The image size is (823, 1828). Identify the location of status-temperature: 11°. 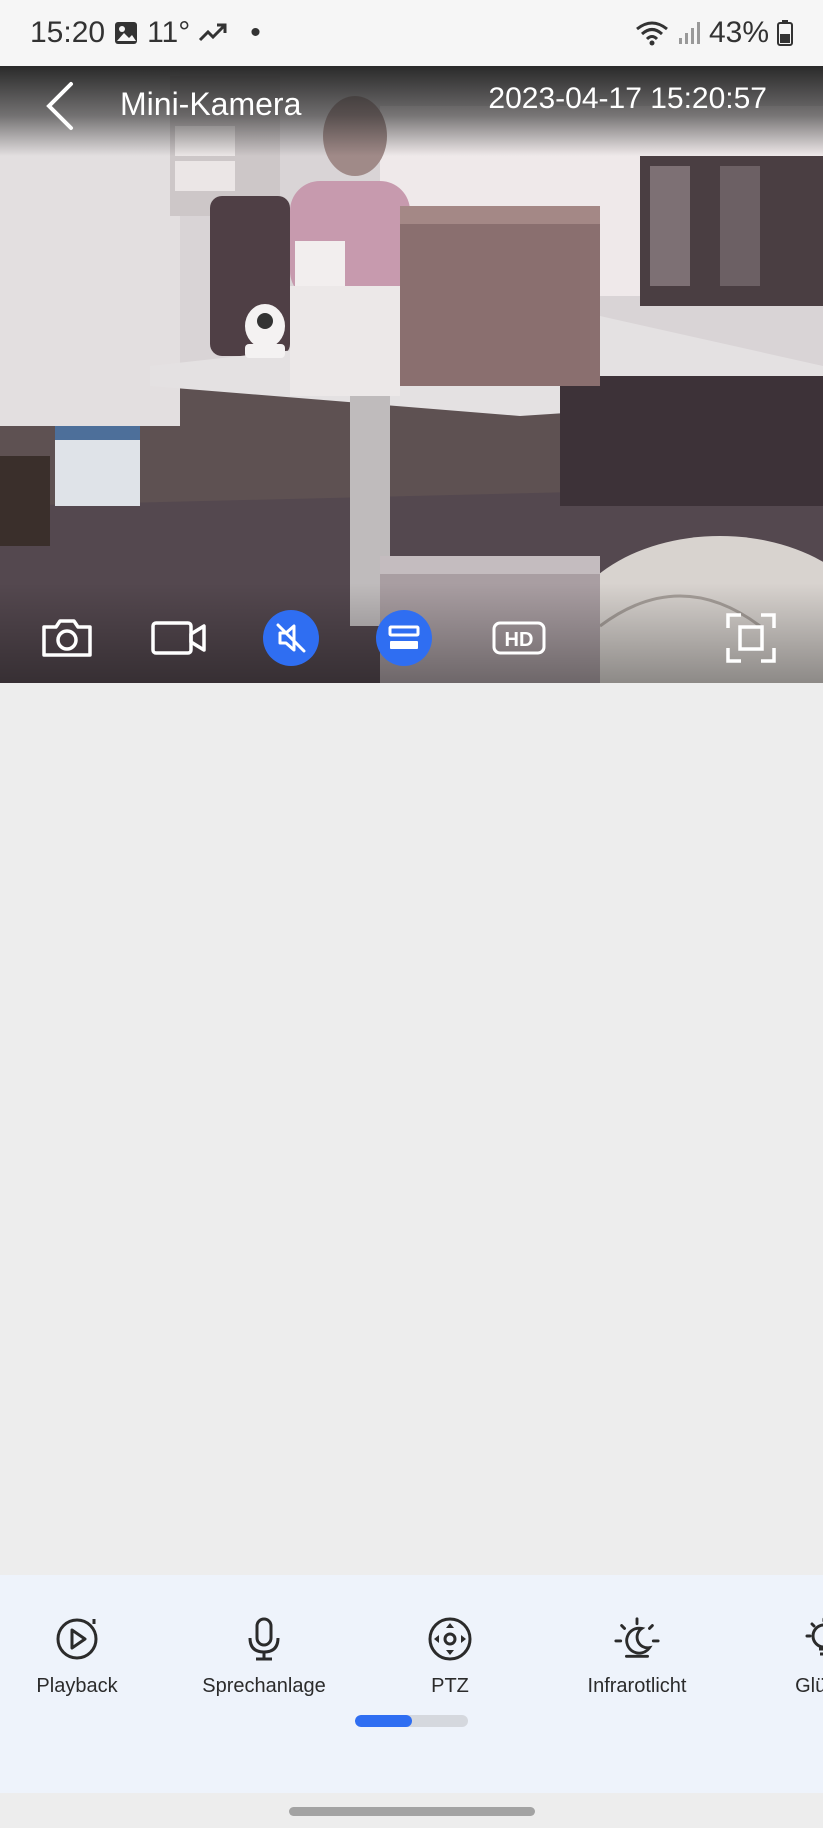
(169, 32).